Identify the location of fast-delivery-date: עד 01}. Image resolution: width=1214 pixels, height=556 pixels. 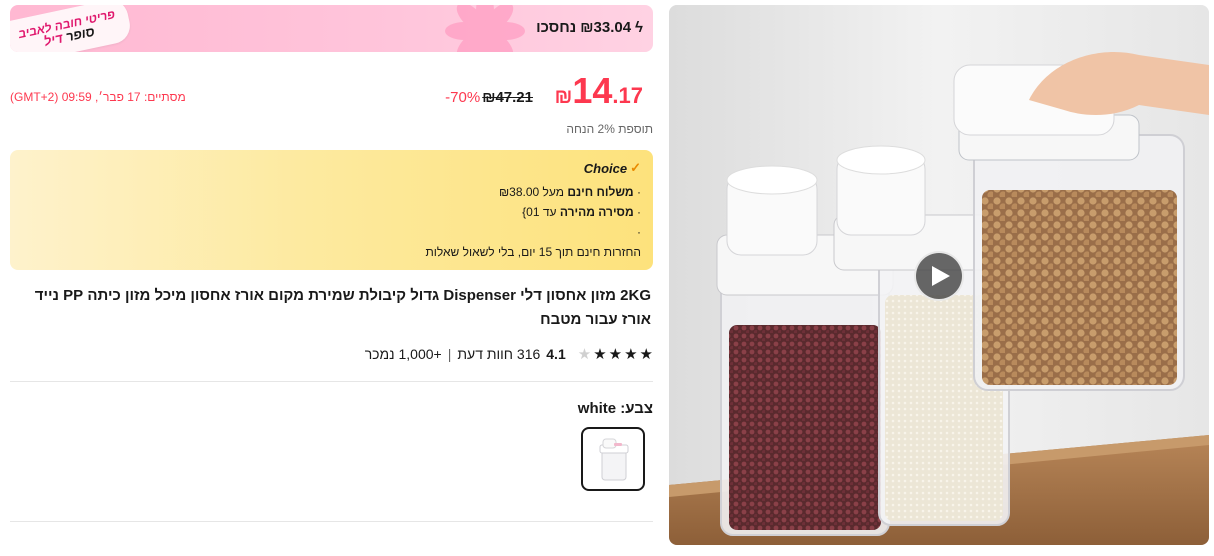
(539, 212).